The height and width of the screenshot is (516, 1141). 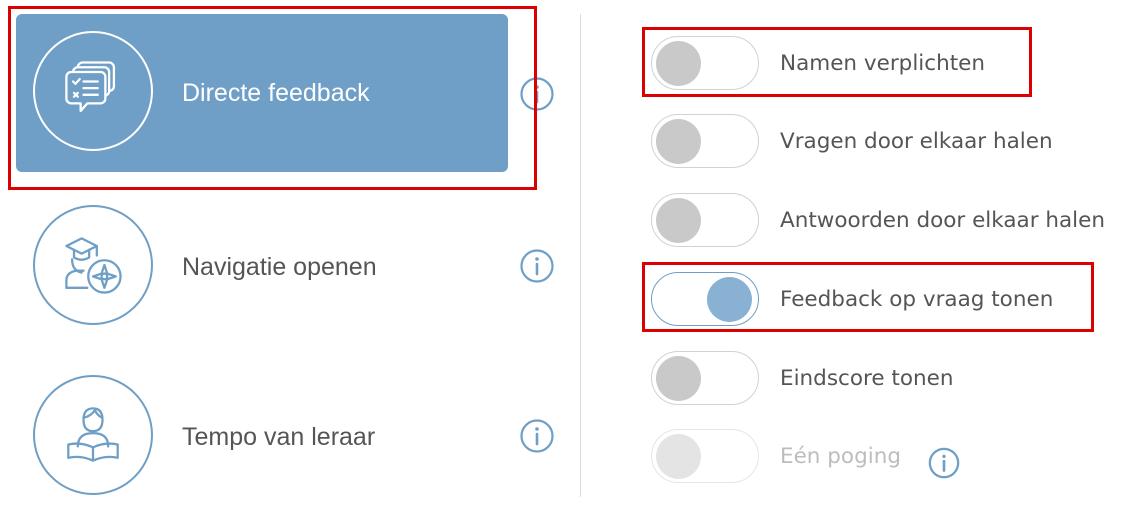 I want to click on option-eindscore-tonen: Eindscore tonen, so click(x=896, y=379).